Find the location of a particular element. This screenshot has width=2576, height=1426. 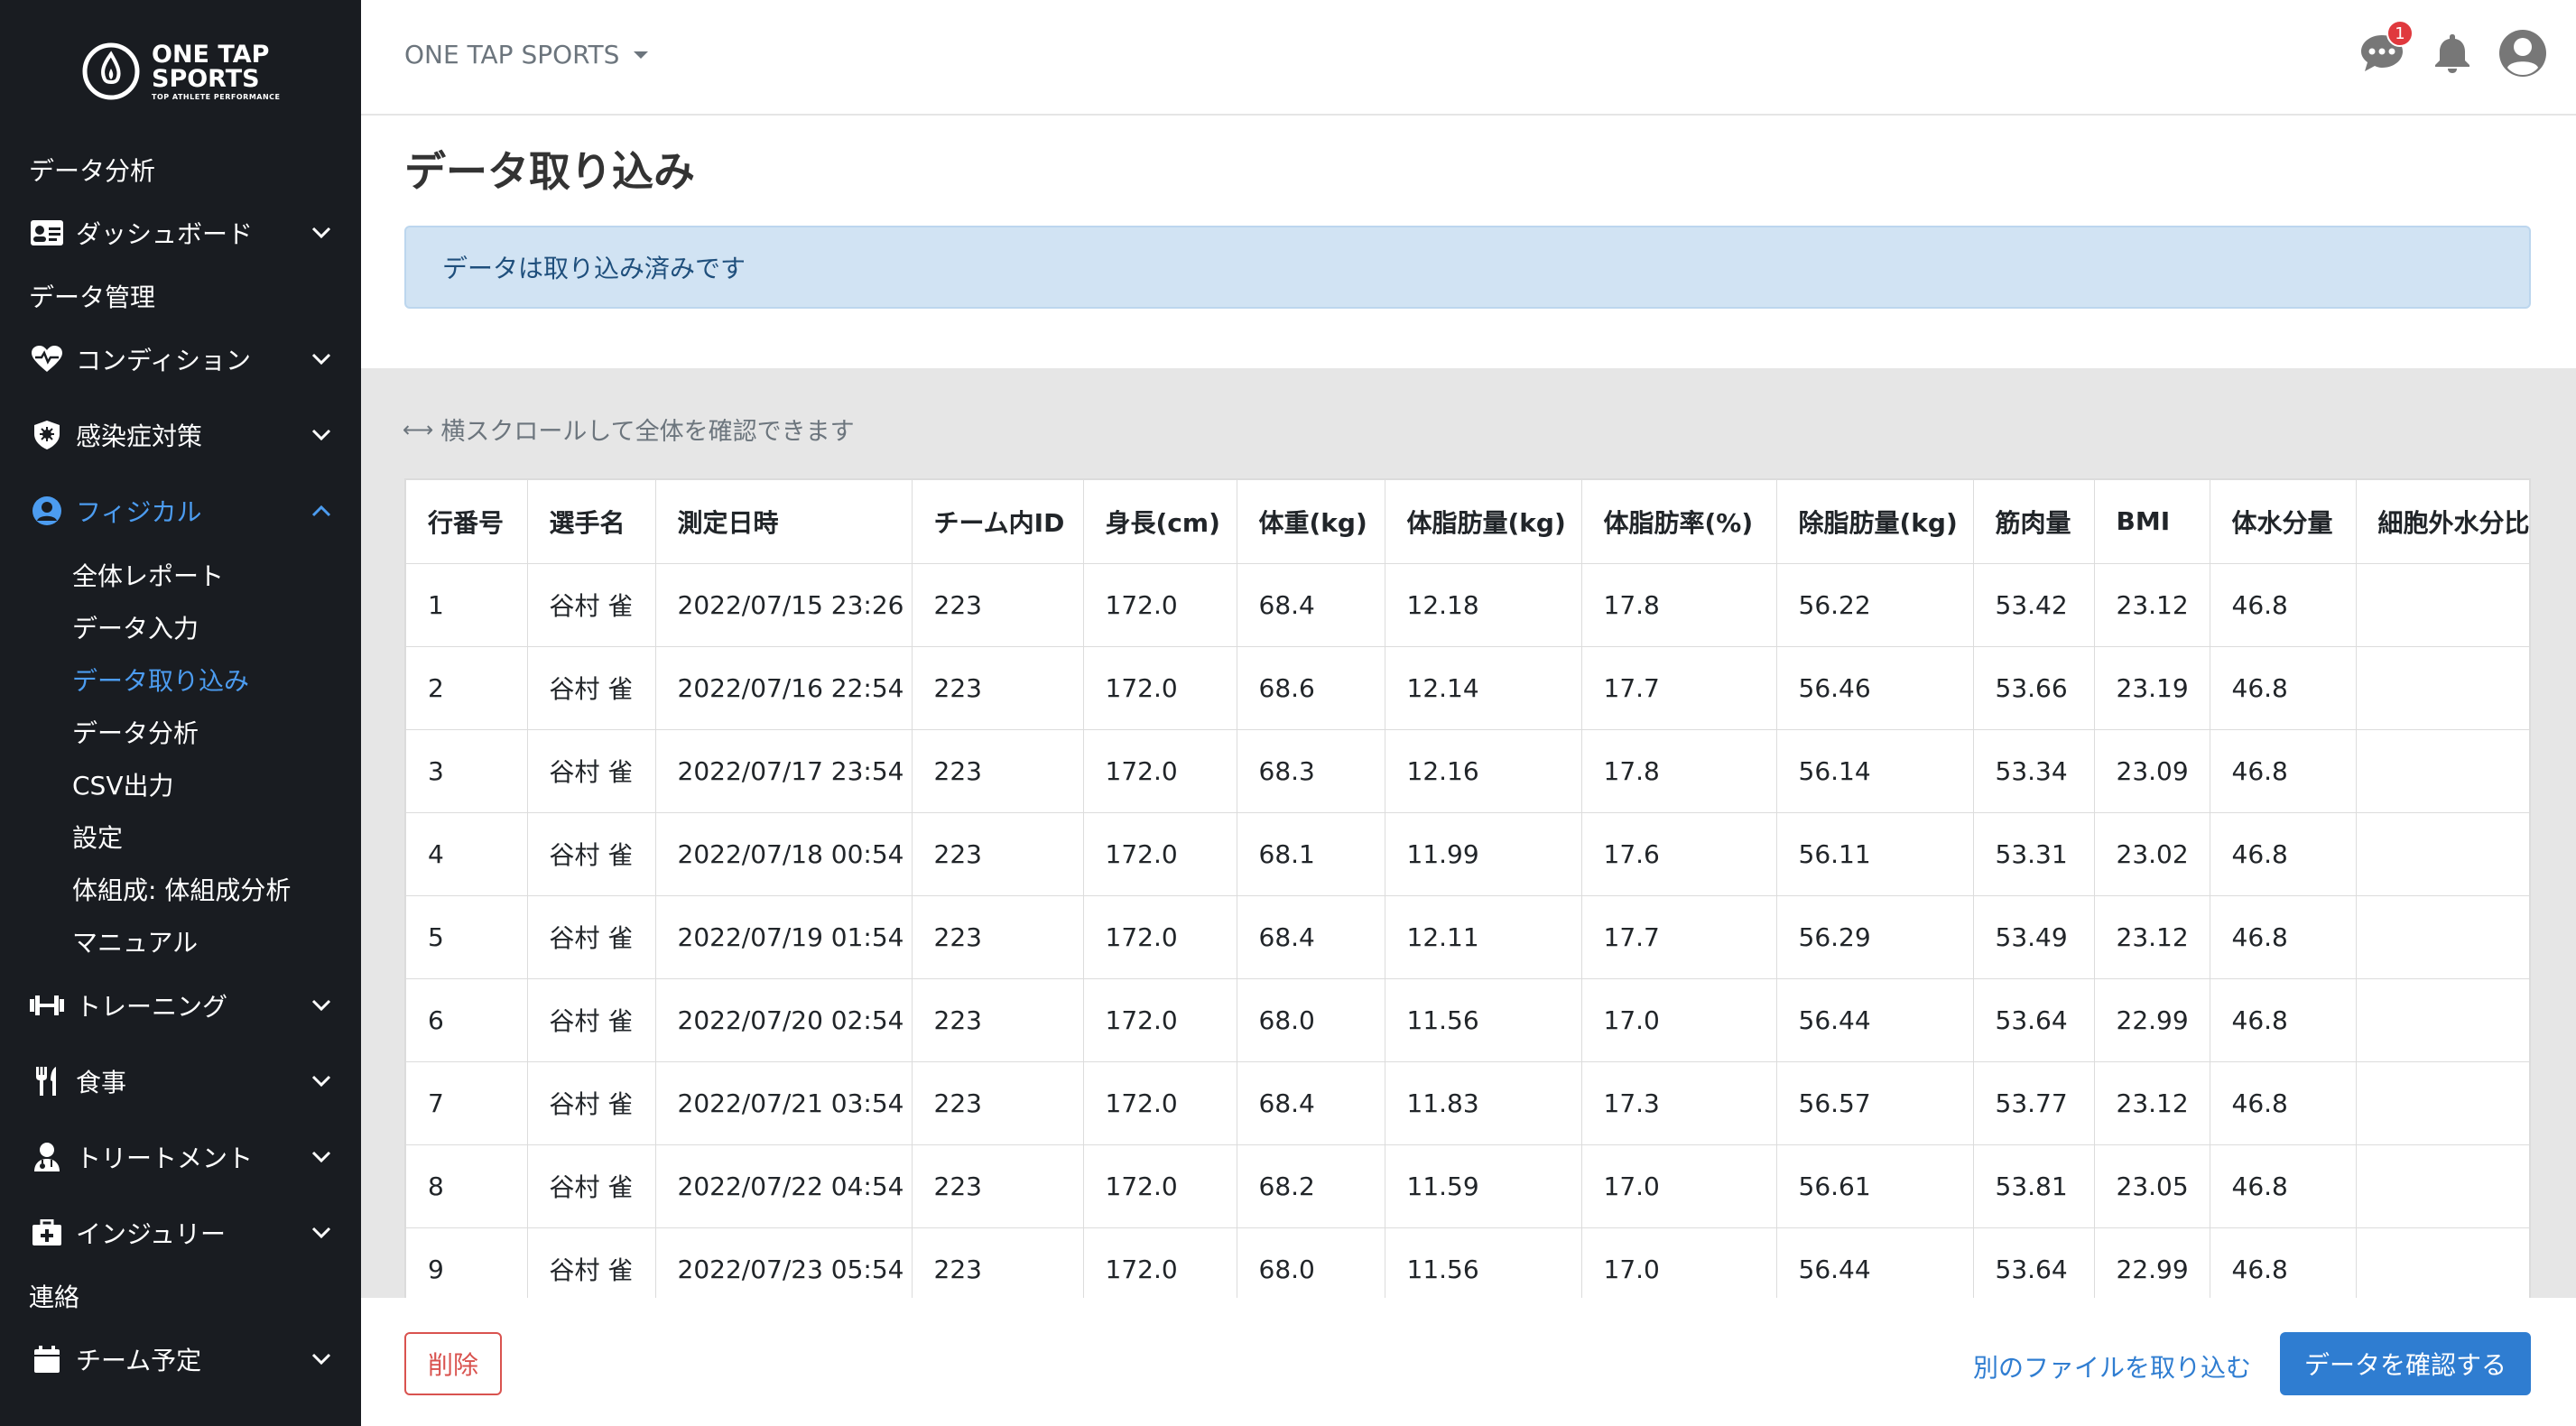

table-cell: 23.12 is located at coordinates (2152, 605).